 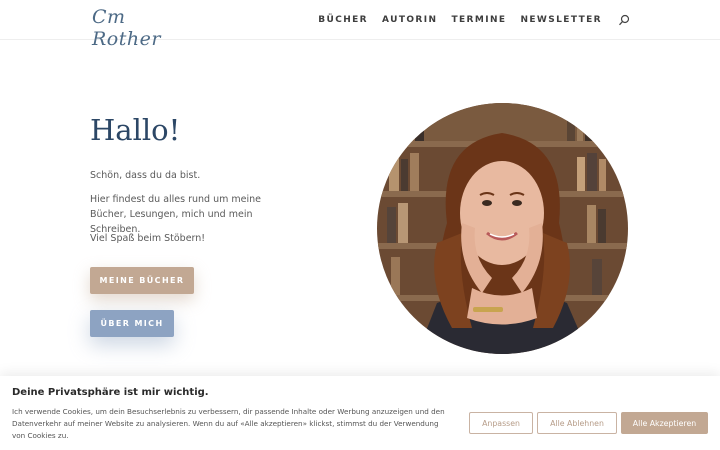 I want to click on cookie-accept-all-button: Alle Akzeptieren, so click(x=664, y=423).